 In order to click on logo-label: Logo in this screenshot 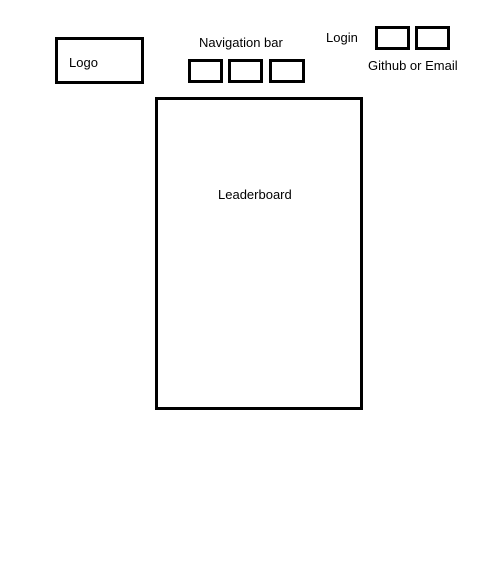, I will do `click(83, 62)`.